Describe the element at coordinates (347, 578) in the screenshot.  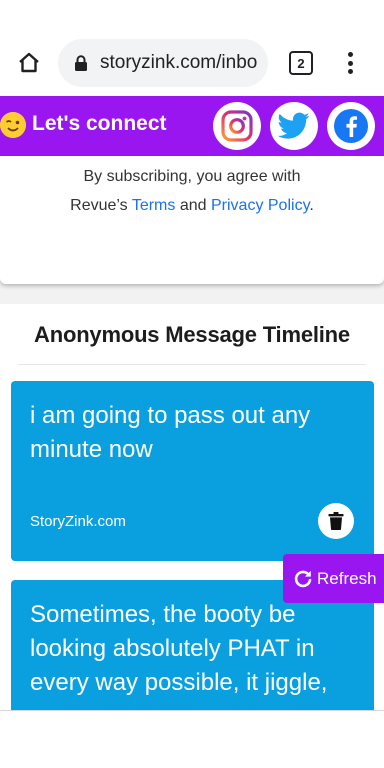
I see `refresh-label: Refresh` at that location.